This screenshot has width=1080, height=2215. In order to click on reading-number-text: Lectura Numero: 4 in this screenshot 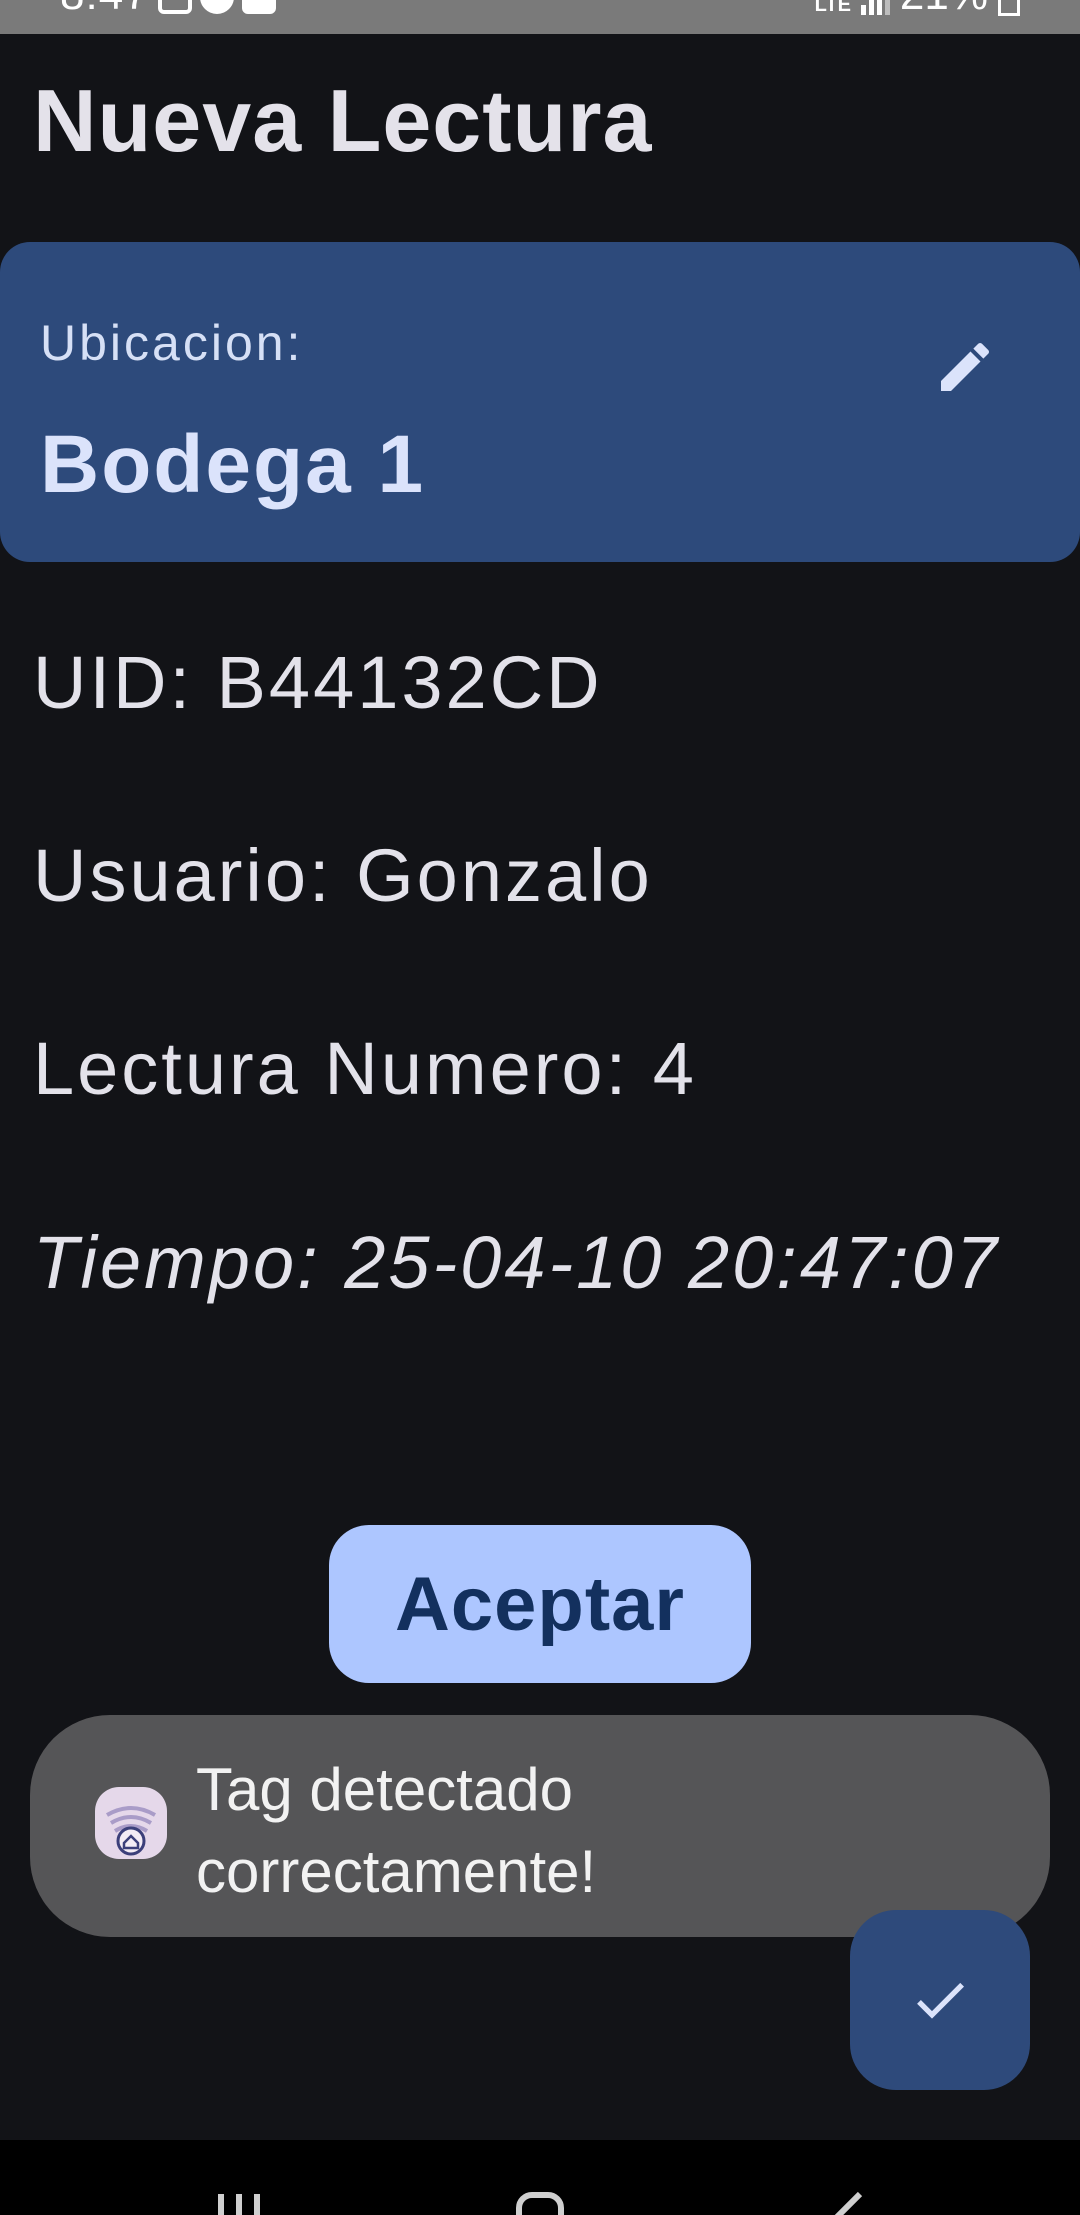, I will do `click(365, 1068)`.